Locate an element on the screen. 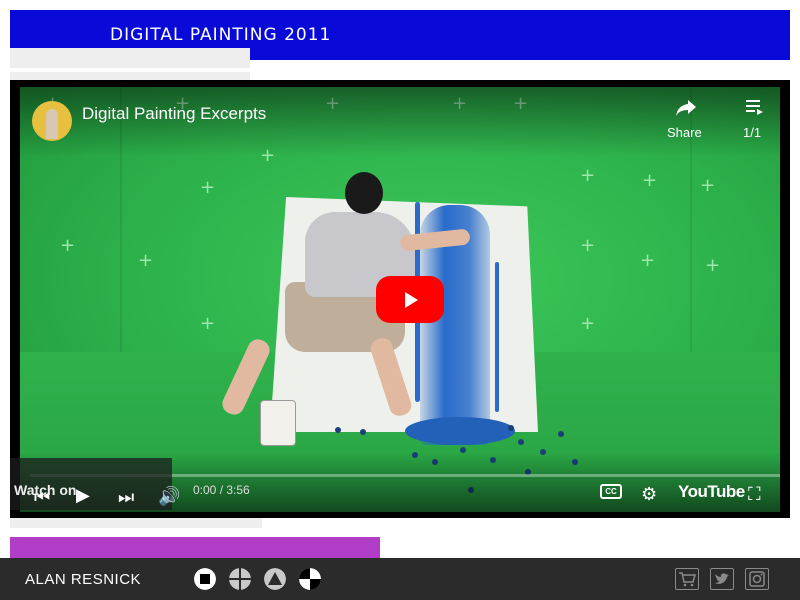  previous-icon: ⏮ is located at coordinates (42, 497).